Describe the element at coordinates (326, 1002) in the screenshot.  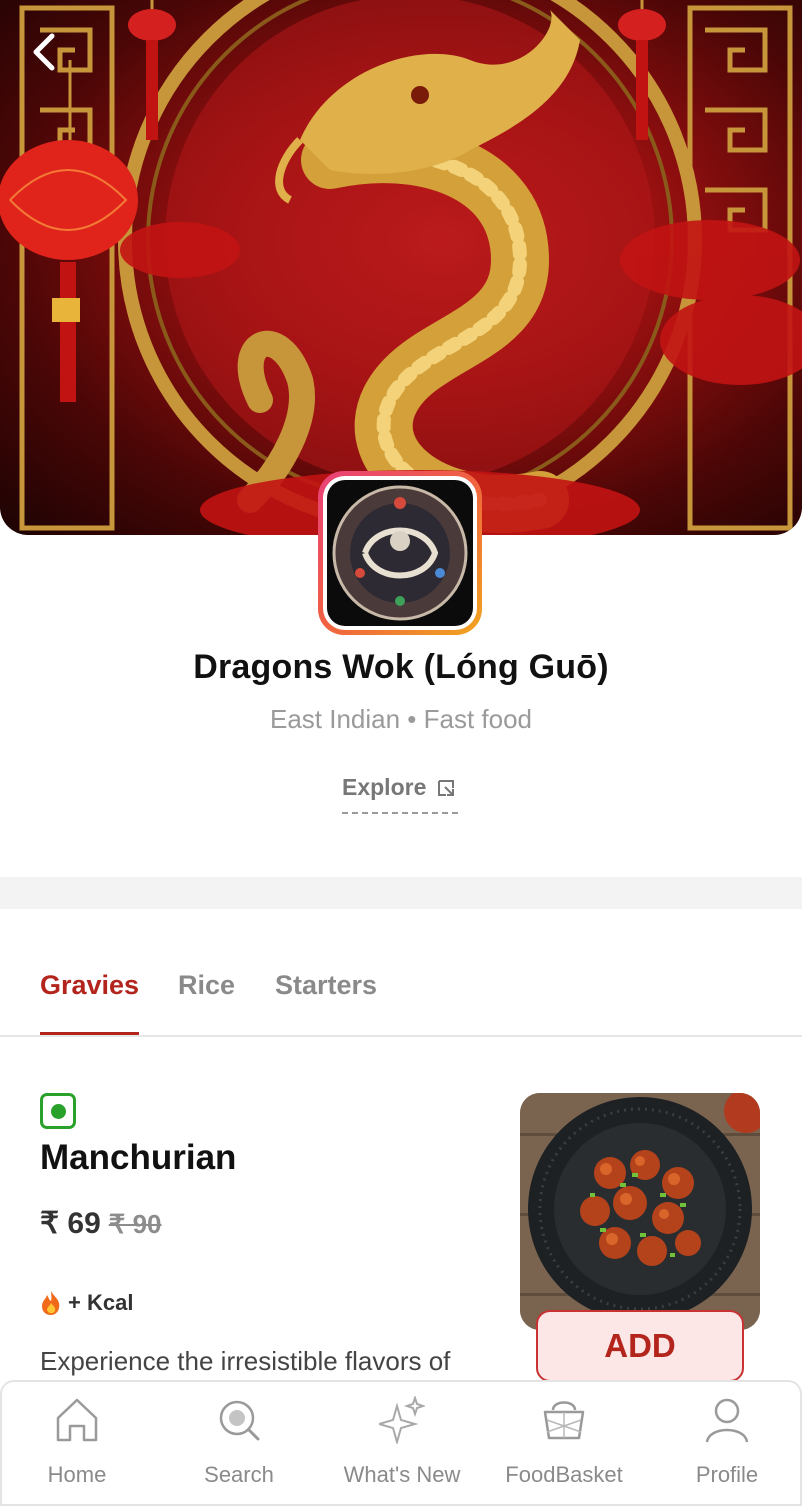
I see `tab-starters: Starters` at that location.